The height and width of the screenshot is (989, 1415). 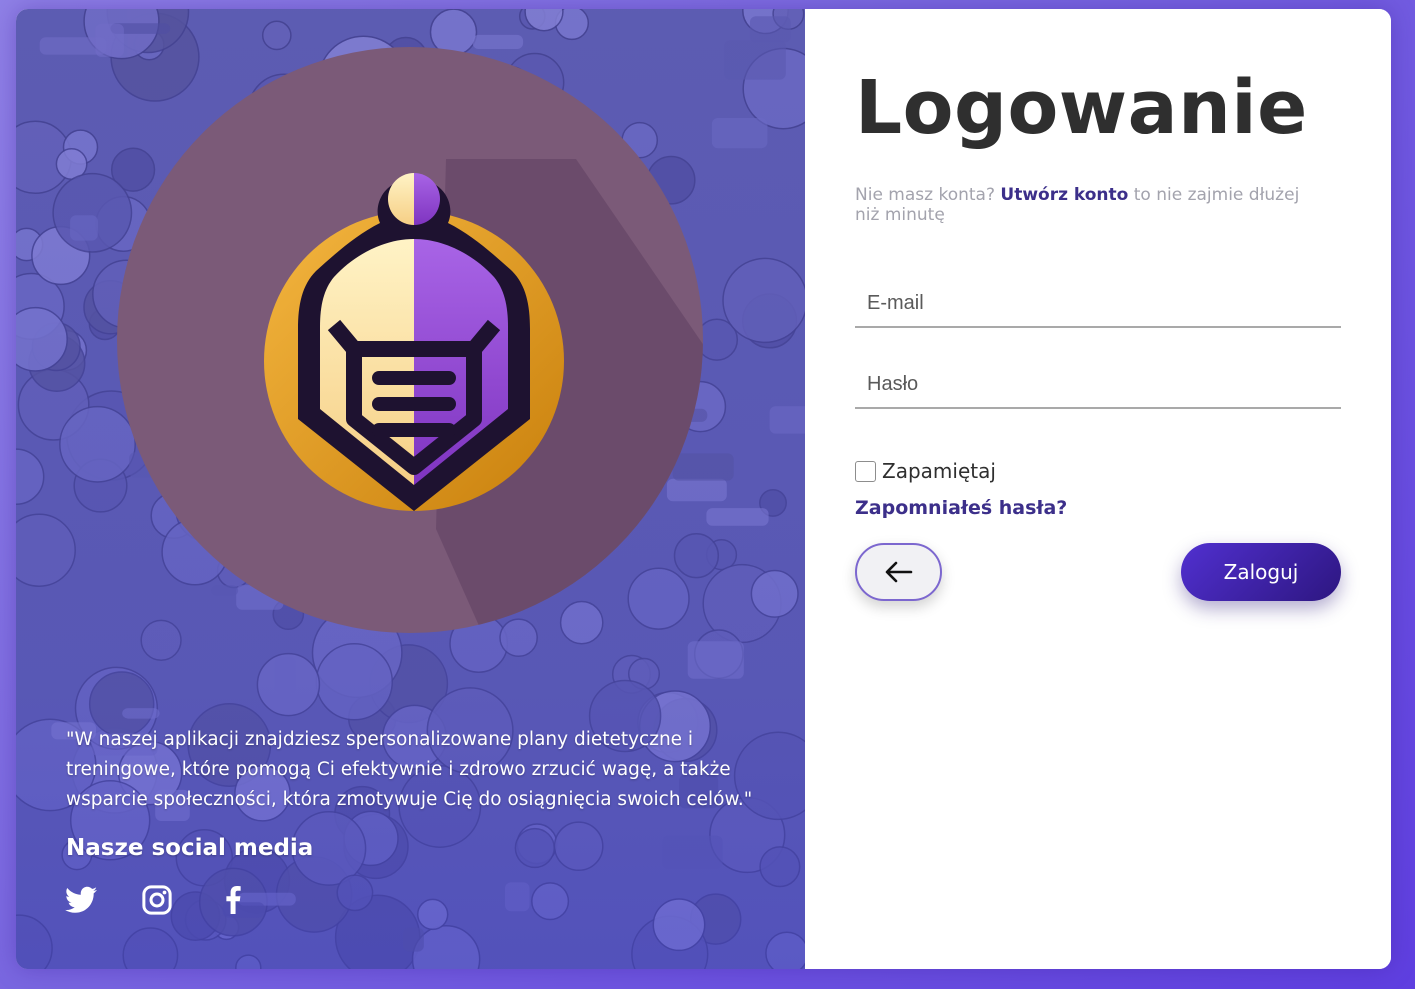 What do you see at coordinates (1081, 108) in the screenshot?
I see `page-title: Logowanie` at bounding box center [1081, 108].